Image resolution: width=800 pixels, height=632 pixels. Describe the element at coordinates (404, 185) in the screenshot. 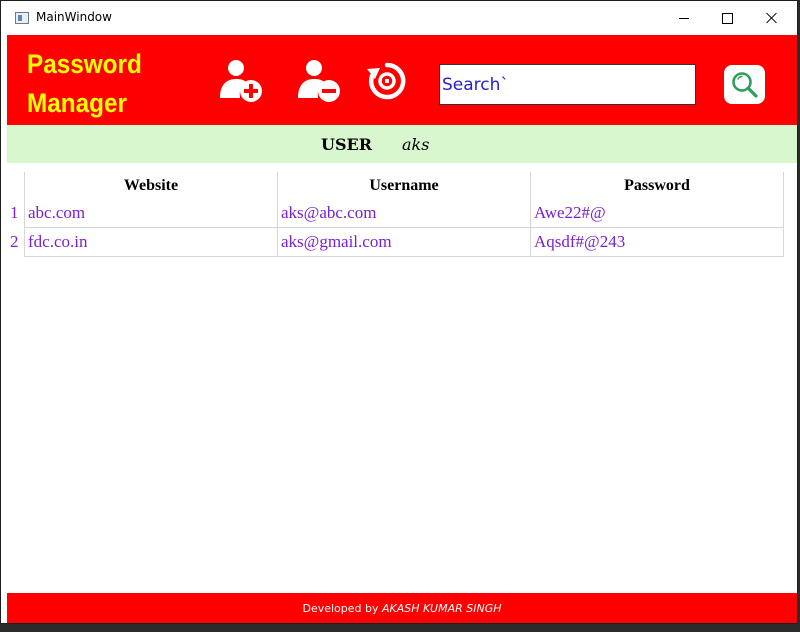

I see `column-header-username: Username` at that location.